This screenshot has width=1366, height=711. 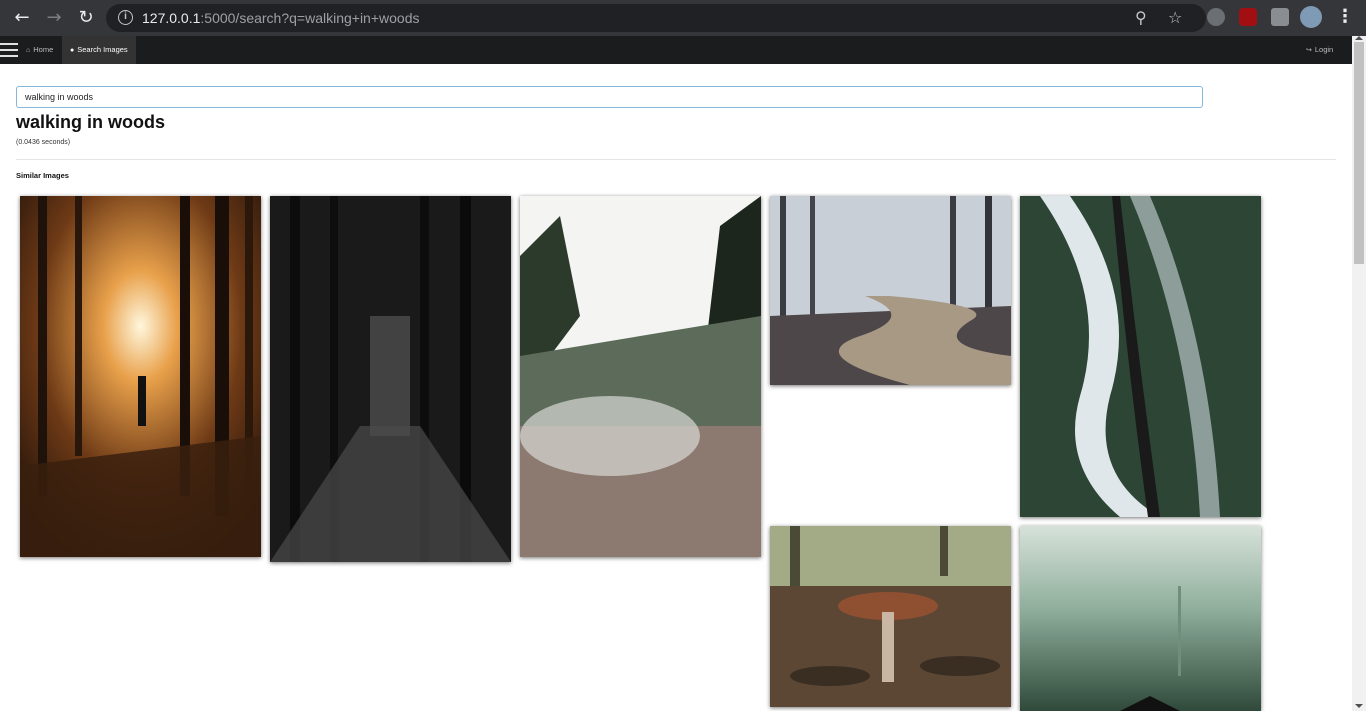 I want to click on extension-owl-icon, so click(x=1216, y=17).